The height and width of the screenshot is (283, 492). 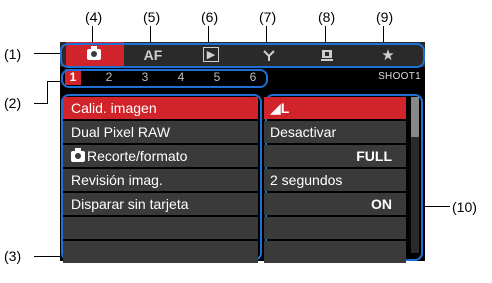 I want to click on menu-row-dual-pixel-raw: Dual Pixel RAW Desactivar, so click(x=242, y=133).